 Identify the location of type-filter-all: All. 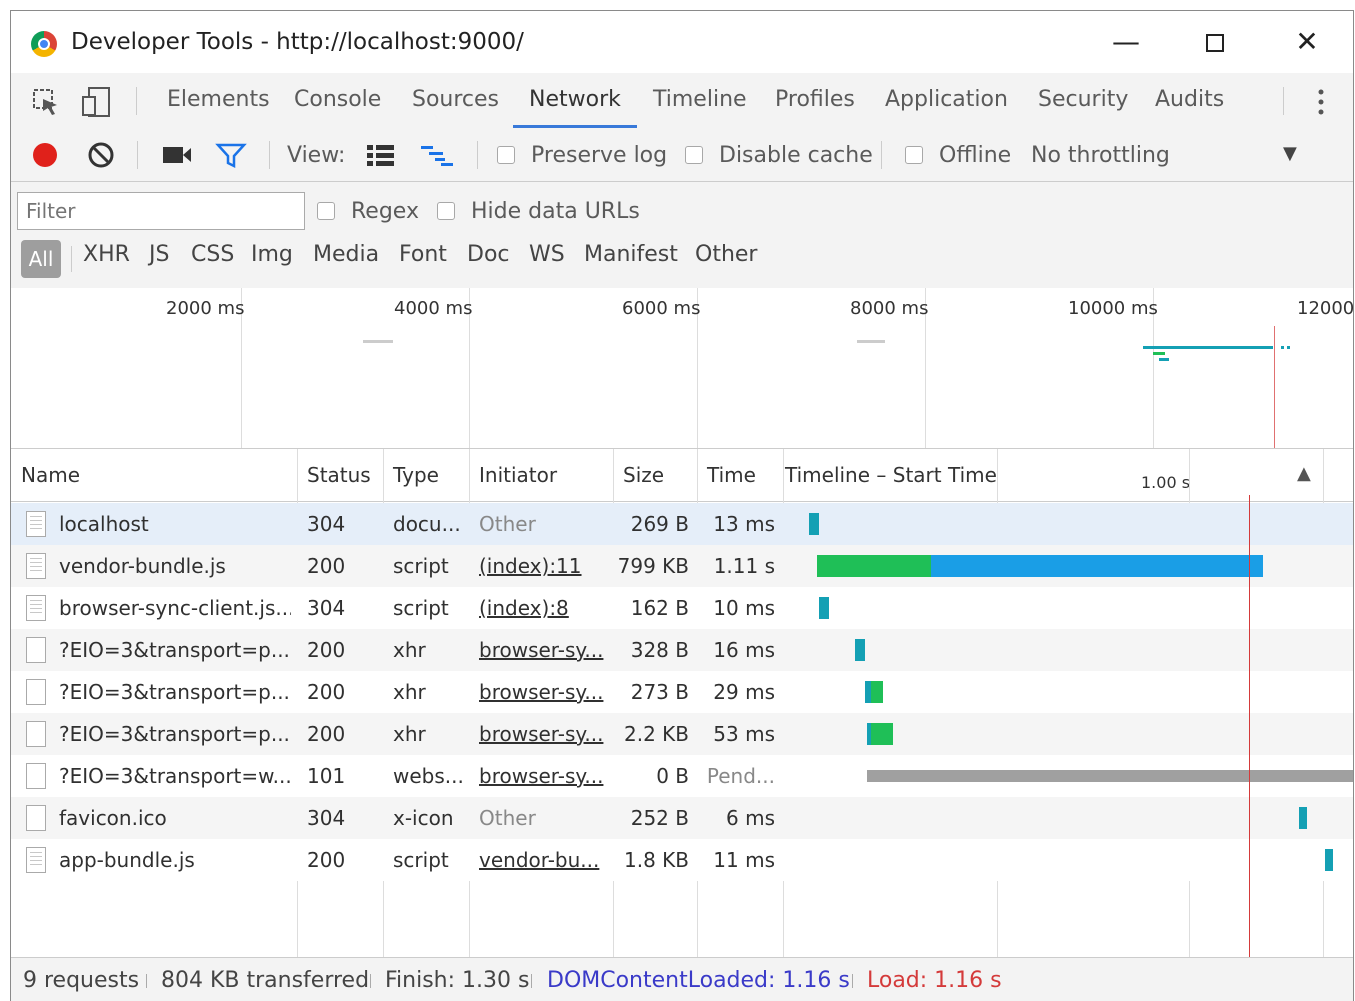
(41, 259).